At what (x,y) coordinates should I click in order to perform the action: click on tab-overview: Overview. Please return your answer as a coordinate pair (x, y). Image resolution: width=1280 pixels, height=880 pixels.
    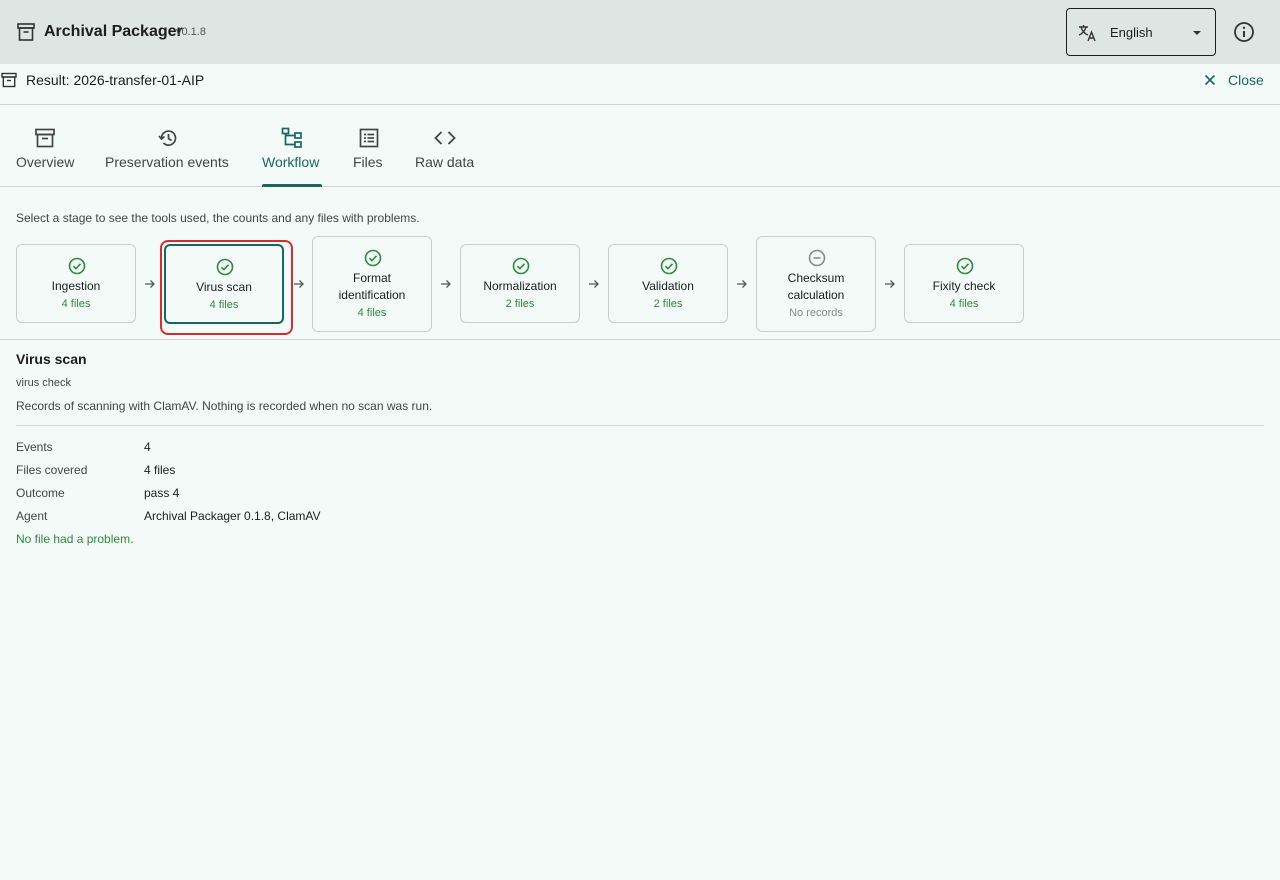
    Looking at the image, I should click on (45, 146).